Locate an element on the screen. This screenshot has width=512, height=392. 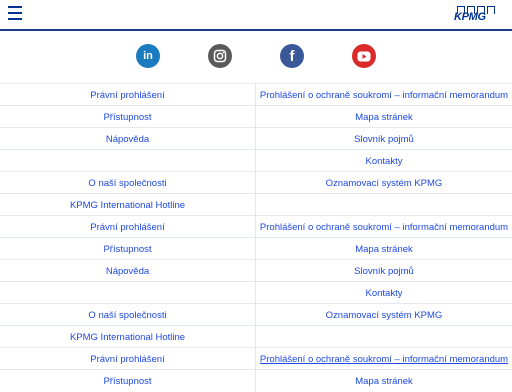
instagram-glyph is located at coordinates (220, 56).